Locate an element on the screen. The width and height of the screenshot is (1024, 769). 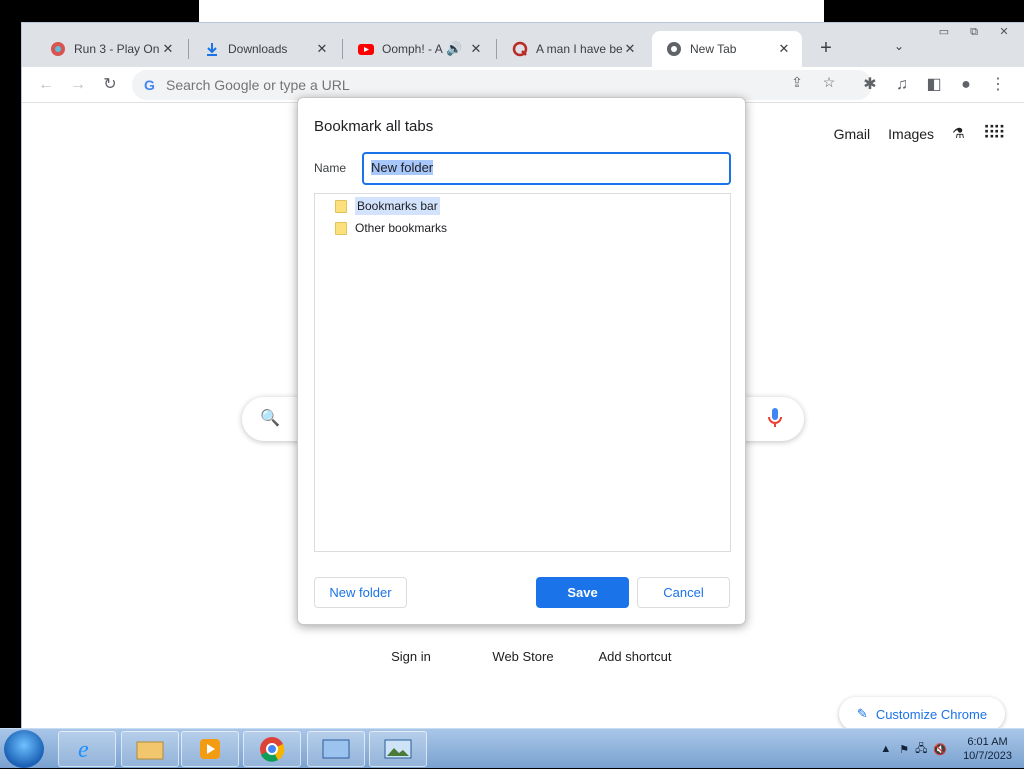
run3-icon is located at coordinates (58, 49).